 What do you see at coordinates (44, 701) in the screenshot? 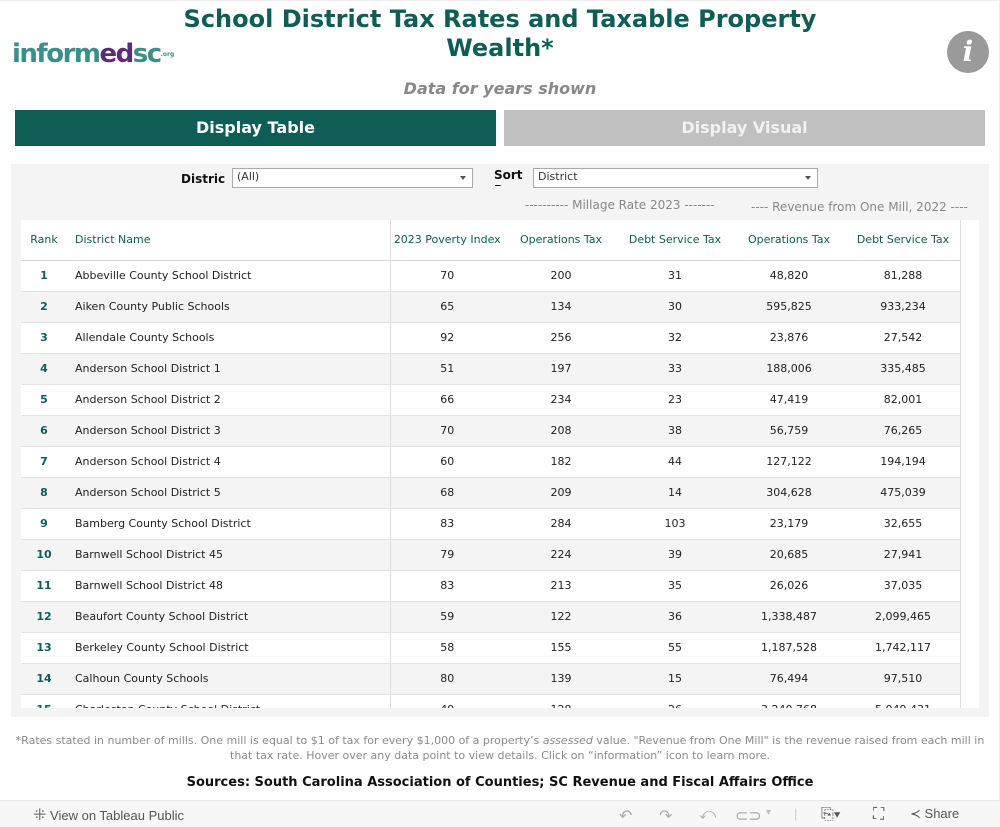
I see `cell-rank: 15` at bounding box center [44, 701].